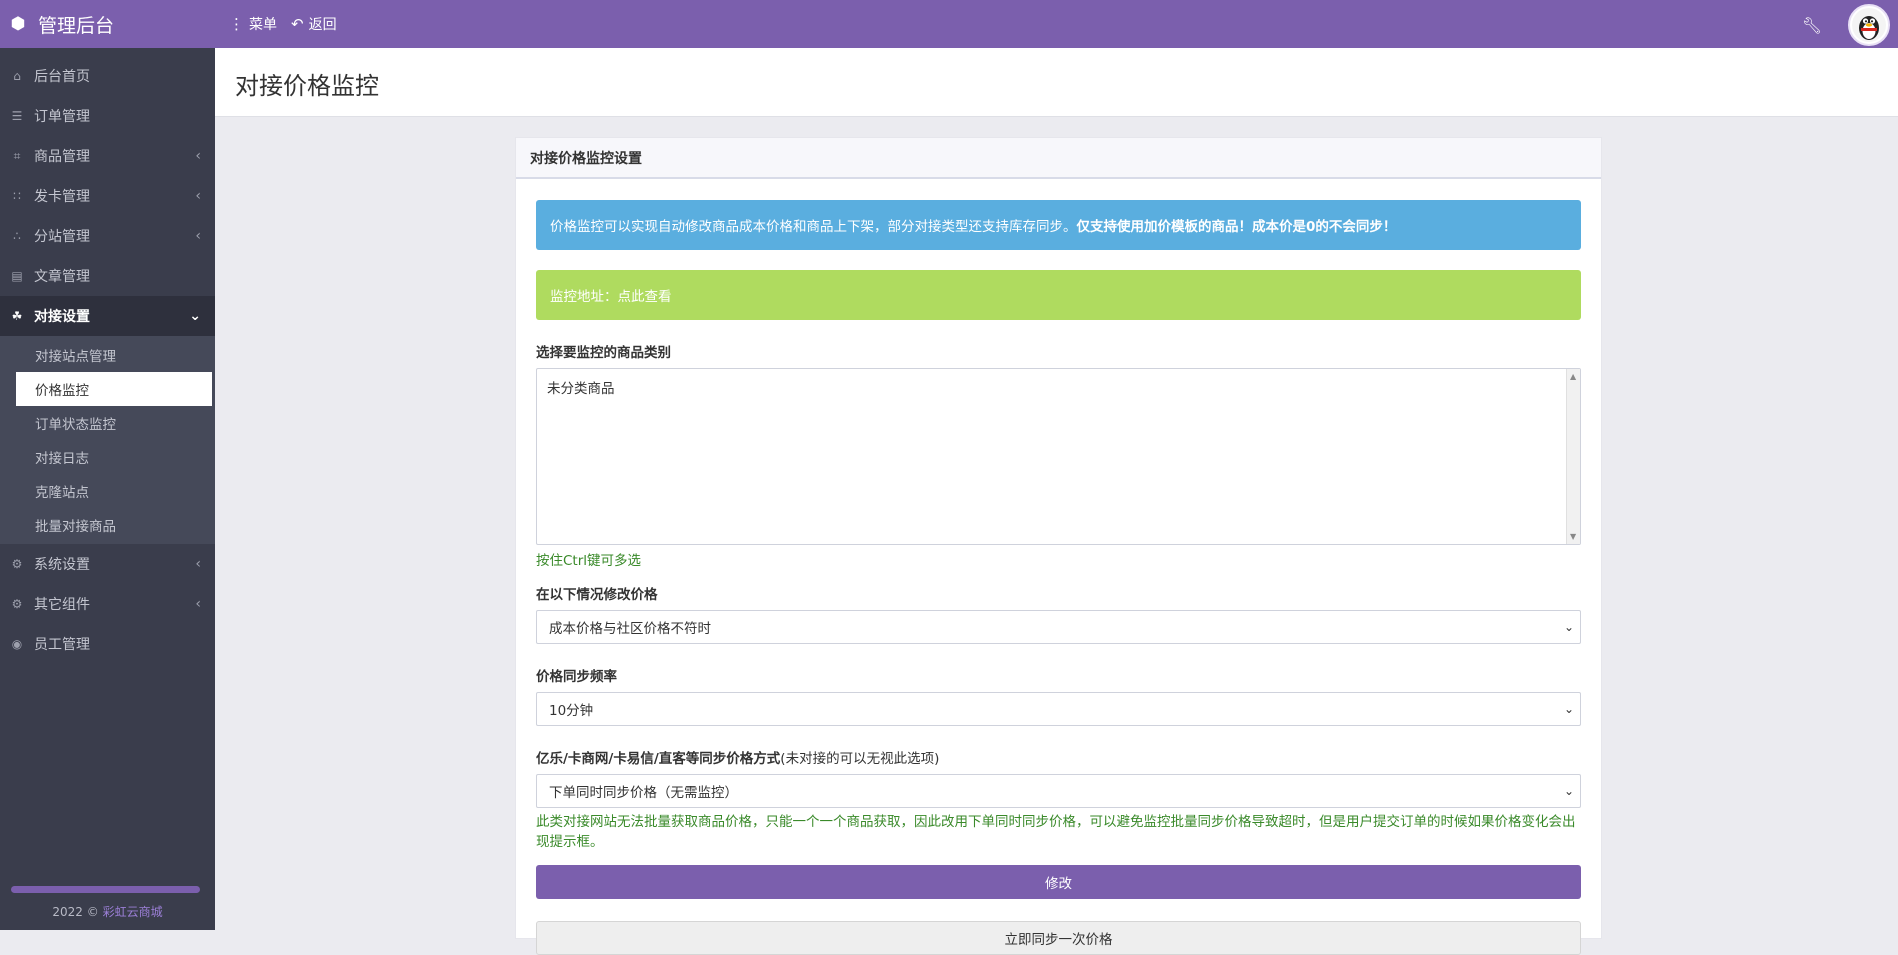  Describe the element at coordinates (1236, 227) in the screenshot. I see `info-alert-strong: 仅支持使用加价模板的商品！成本价是0的不会同步！` at that location.